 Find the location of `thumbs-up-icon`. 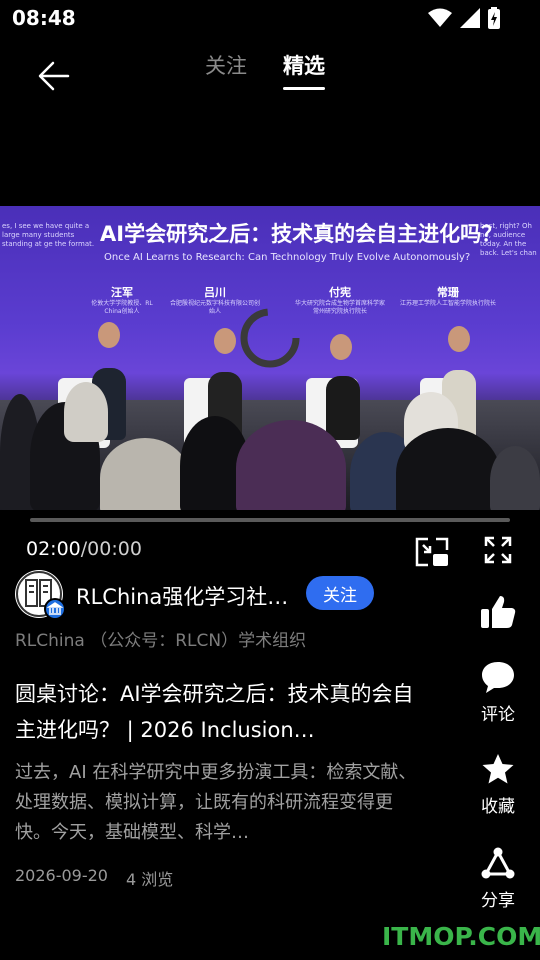

thumbs-up-icon is located at coordinates (498, 612).